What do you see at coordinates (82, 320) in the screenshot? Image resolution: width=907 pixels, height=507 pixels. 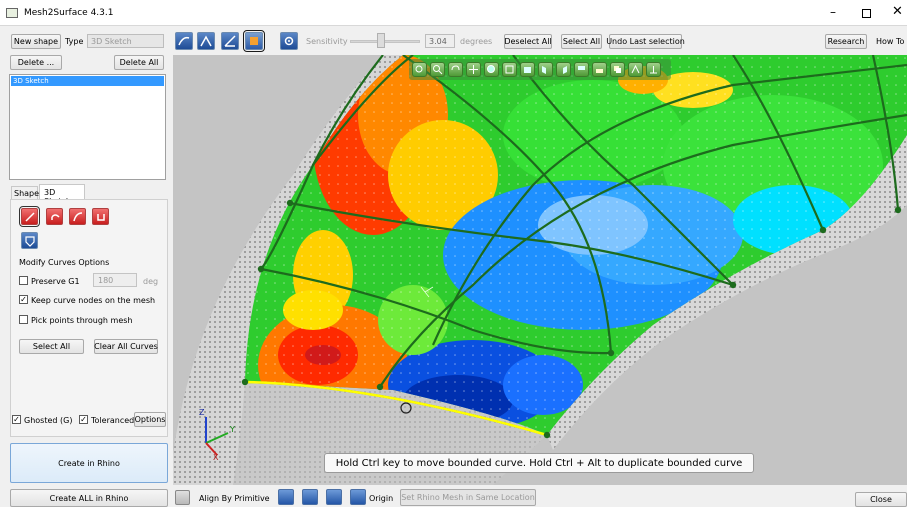 I see `pick-points-label: Pick points through mesh` at bounding box center [82, 320].